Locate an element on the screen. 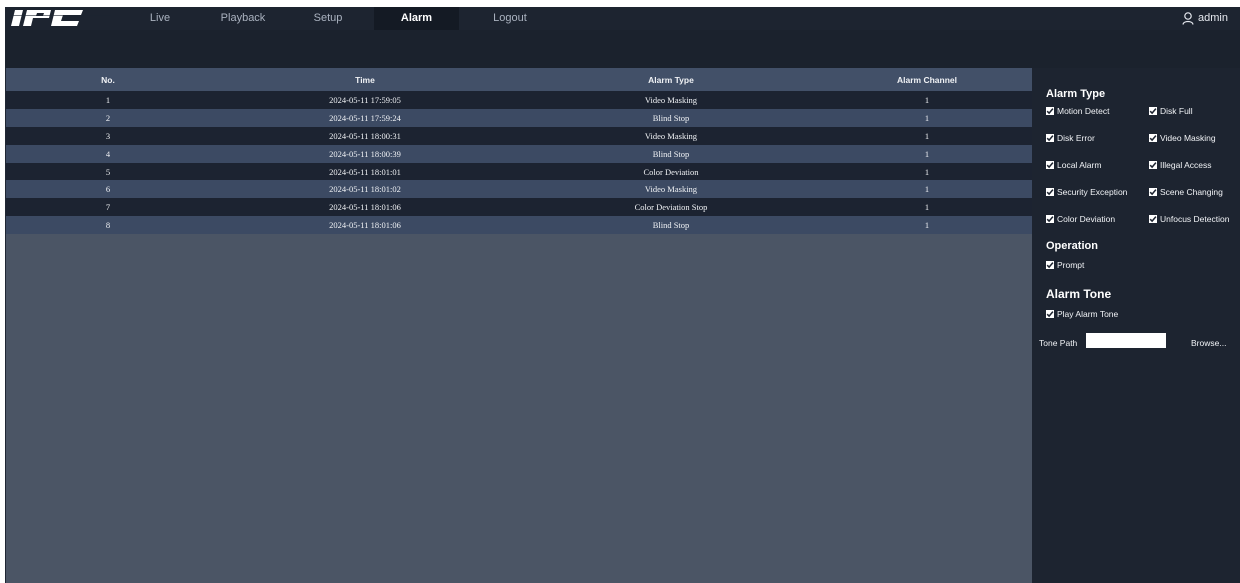 This screenshot has width=1240, height=583. top-navigation-bar: Live Playback Setup Alarm Logout admin is located at coordinates (622, 18).